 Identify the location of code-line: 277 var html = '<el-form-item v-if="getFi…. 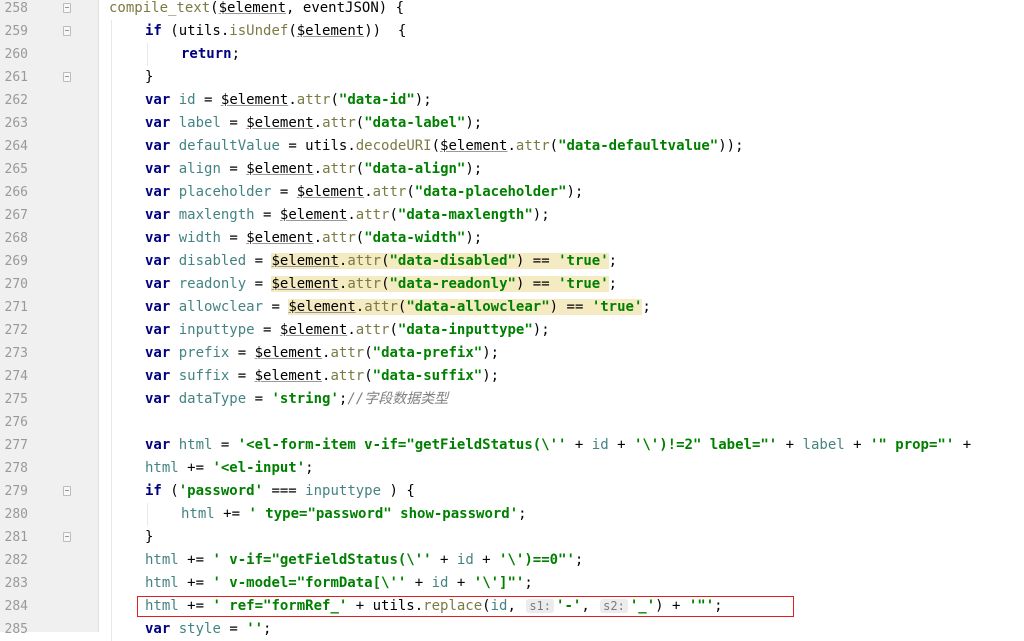
(512, 445).